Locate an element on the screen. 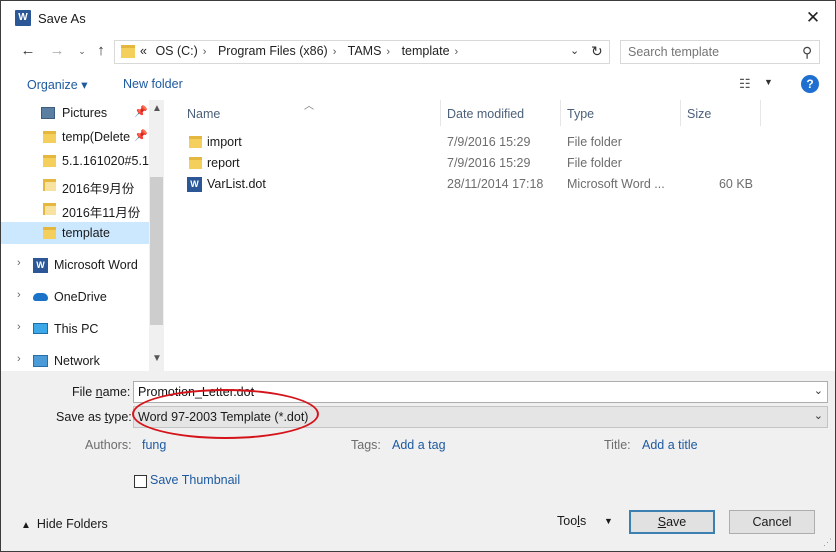  scroll-down-icon: ▼ is located at coordinates (157, 358).